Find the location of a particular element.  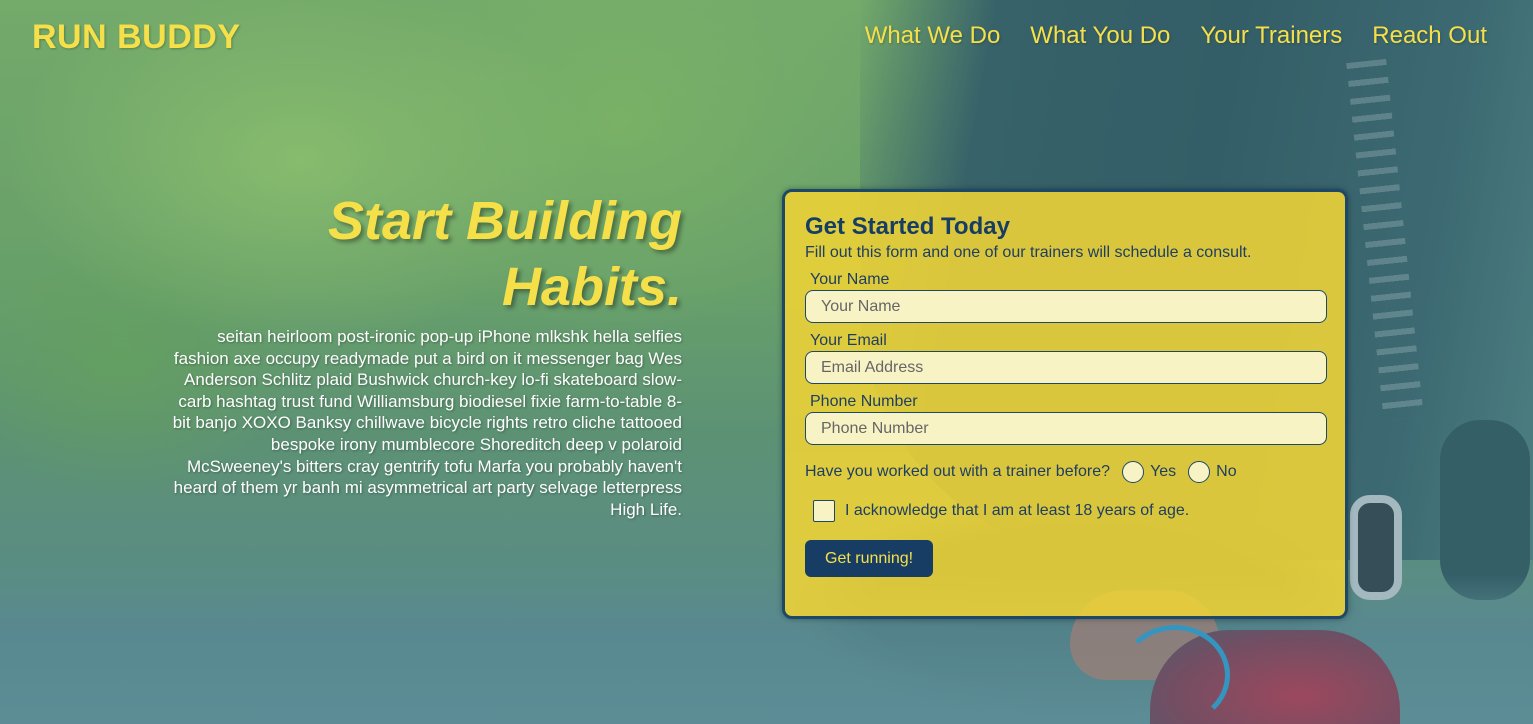

nav-link-your-trainers: Your Trainers is located at coordinates (1271, 36).